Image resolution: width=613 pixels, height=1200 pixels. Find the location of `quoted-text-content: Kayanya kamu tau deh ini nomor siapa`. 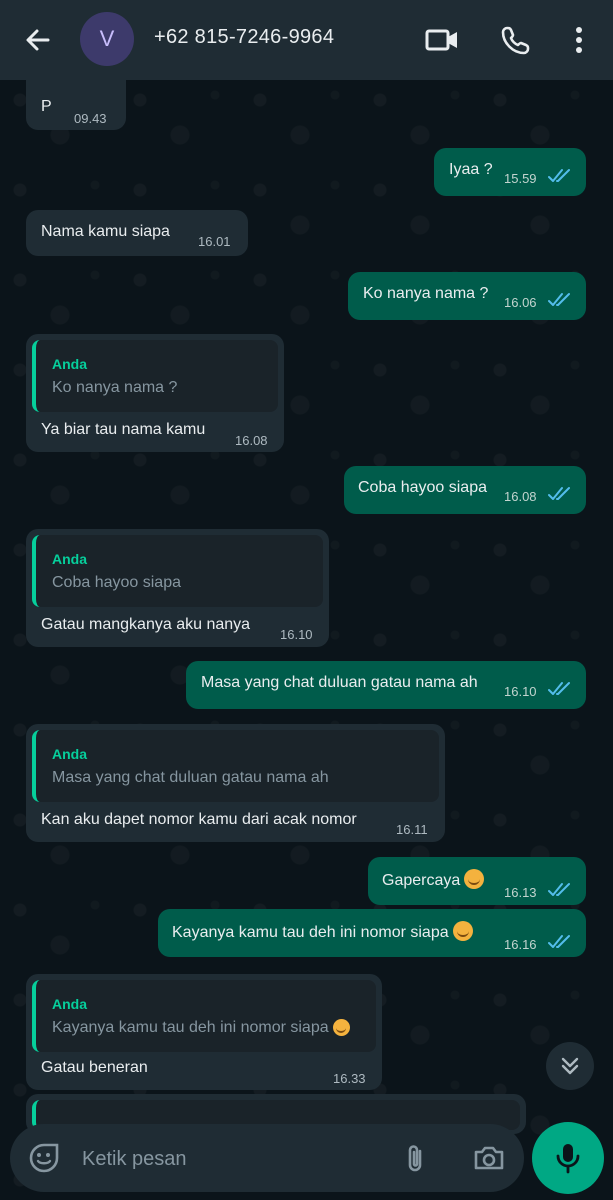

quoted-text-content: Kayanya kamu tau deh ini nomor siapa is located at coordinates (190, 1027).